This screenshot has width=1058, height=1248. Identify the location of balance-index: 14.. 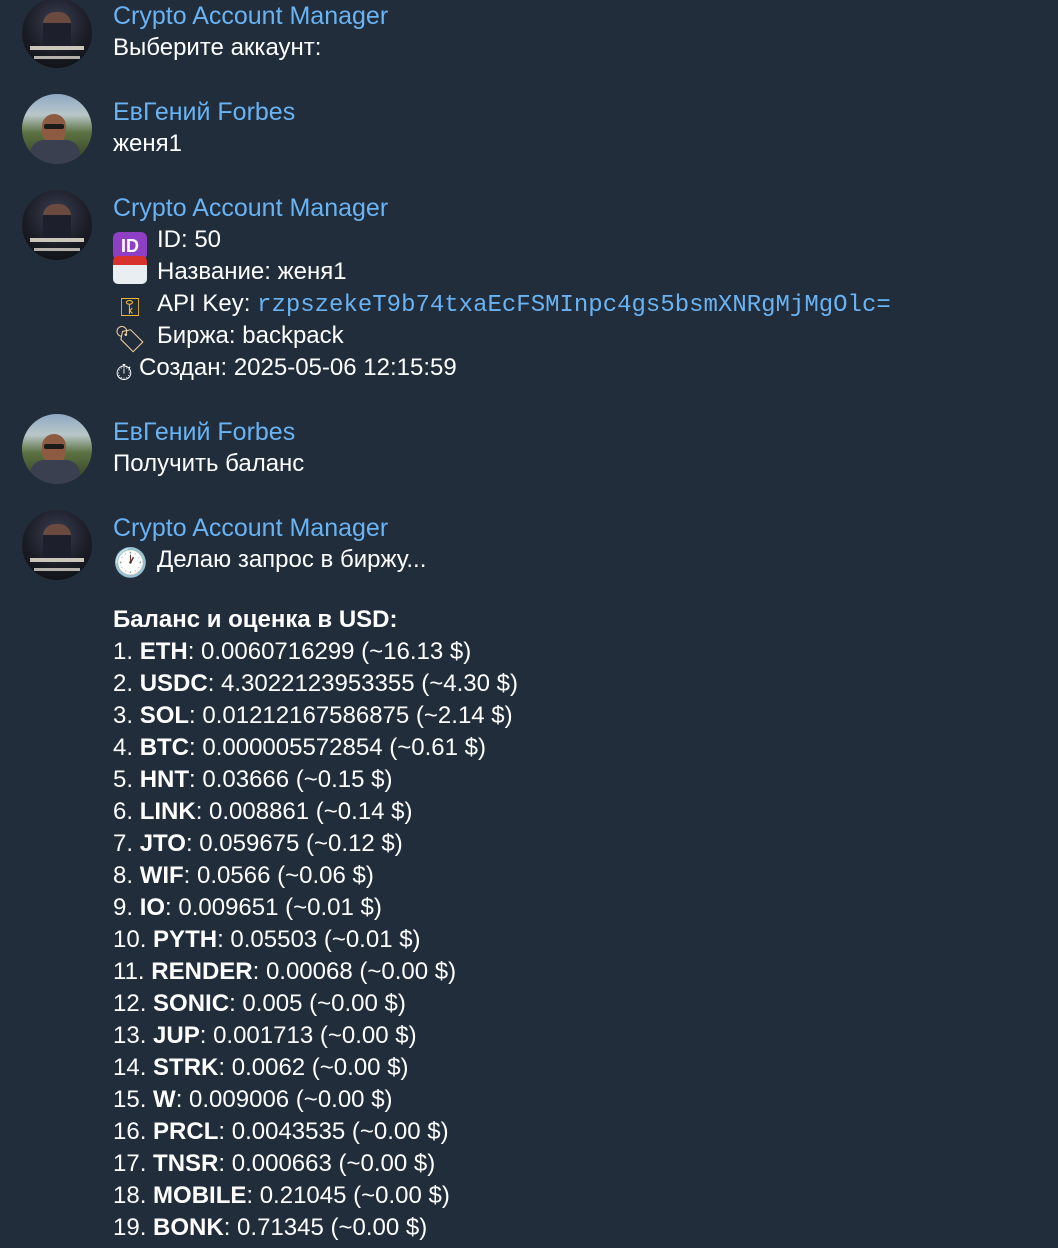
(130, 1067).